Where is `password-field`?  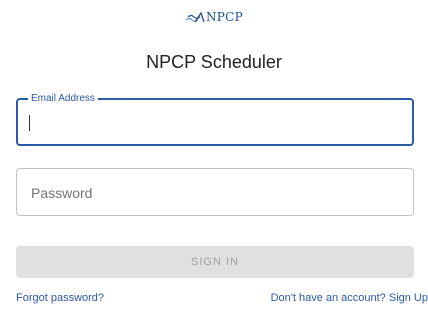
password-field is located at coordinates (215, 192).